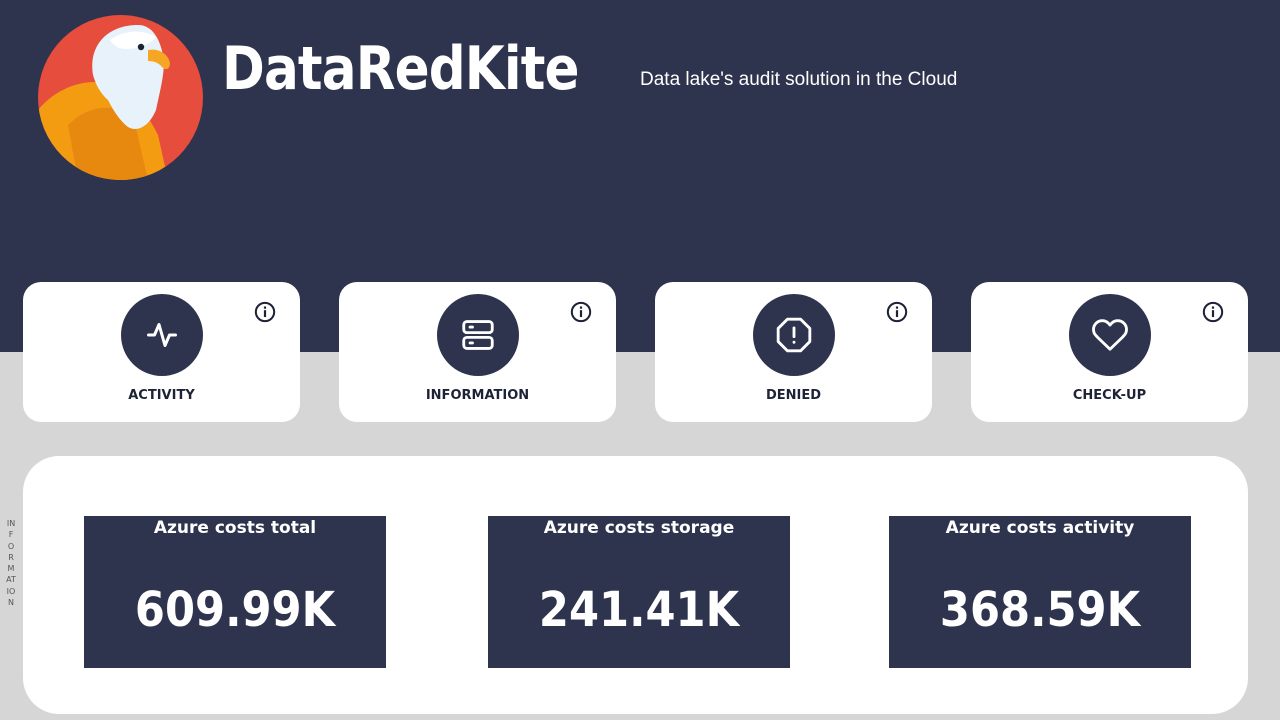  I want to click on nav-card-denied: DENIED, so click(793, 352).